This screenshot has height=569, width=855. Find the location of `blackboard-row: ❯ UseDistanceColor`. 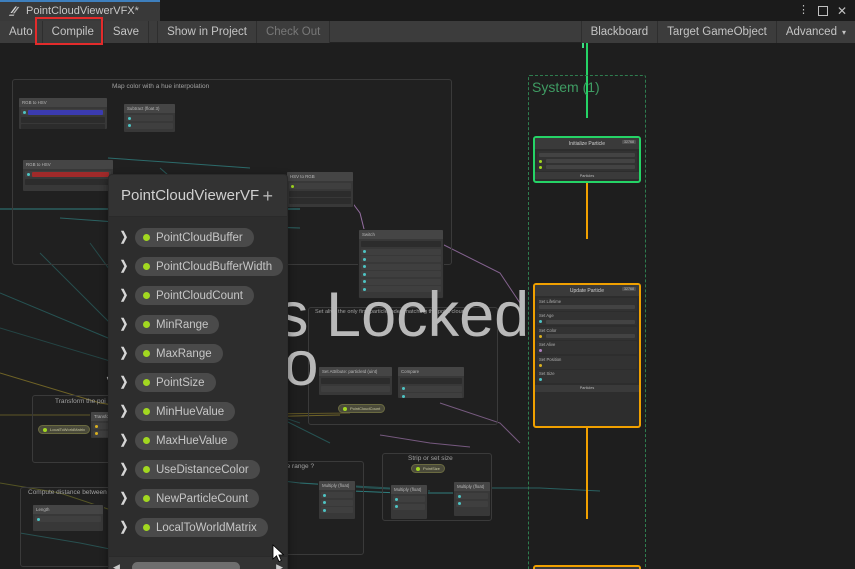

blackboard-row: ❯ UseDistanceColor is located at coordinates (198, 469).